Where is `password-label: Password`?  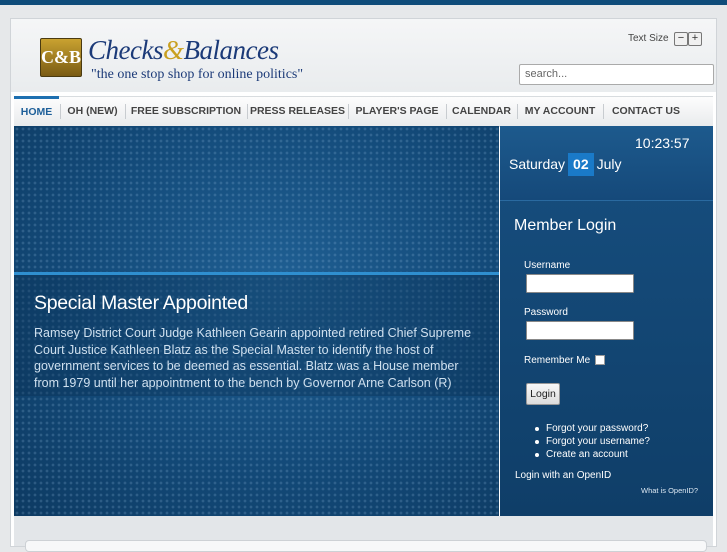 password-label: Password is located at coordinates (546, 312).